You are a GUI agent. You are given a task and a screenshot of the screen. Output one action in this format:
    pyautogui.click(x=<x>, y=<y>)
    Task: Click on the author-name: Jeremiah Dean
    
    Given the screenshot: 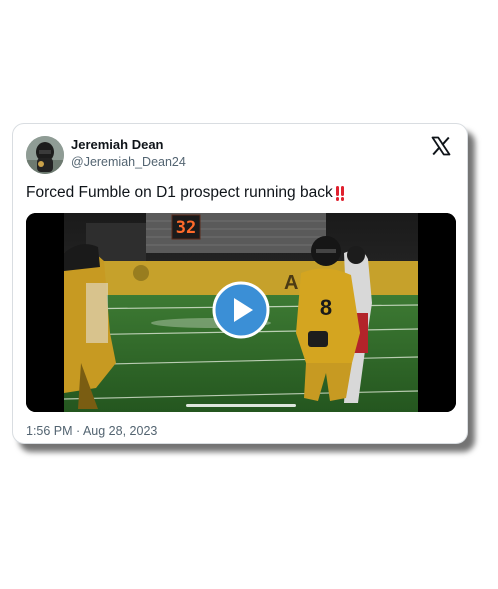 What is the action you would take?
    pyautogui.click(x=117, y=144)
    